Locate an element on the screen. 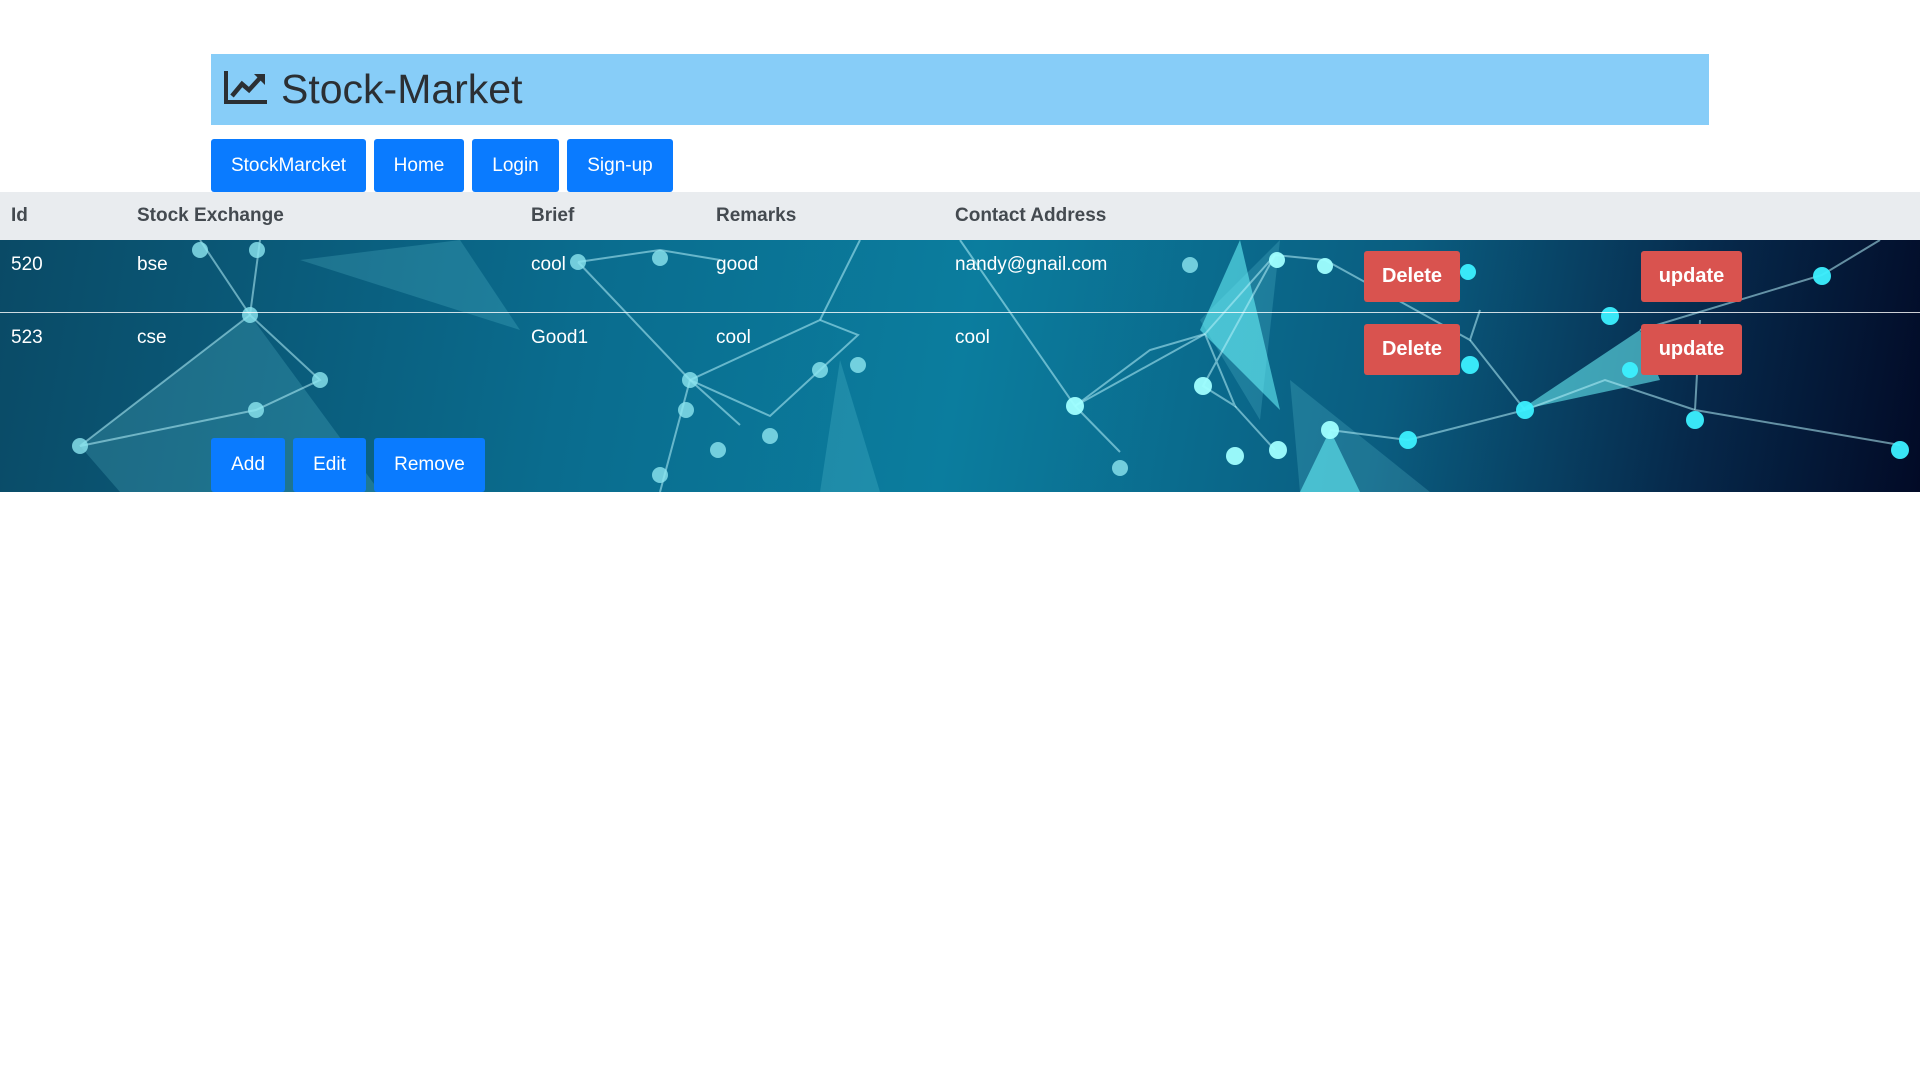 This screenshot has height=1080, width=1920. edit-button: Edit is located at coordinates (329, 465).